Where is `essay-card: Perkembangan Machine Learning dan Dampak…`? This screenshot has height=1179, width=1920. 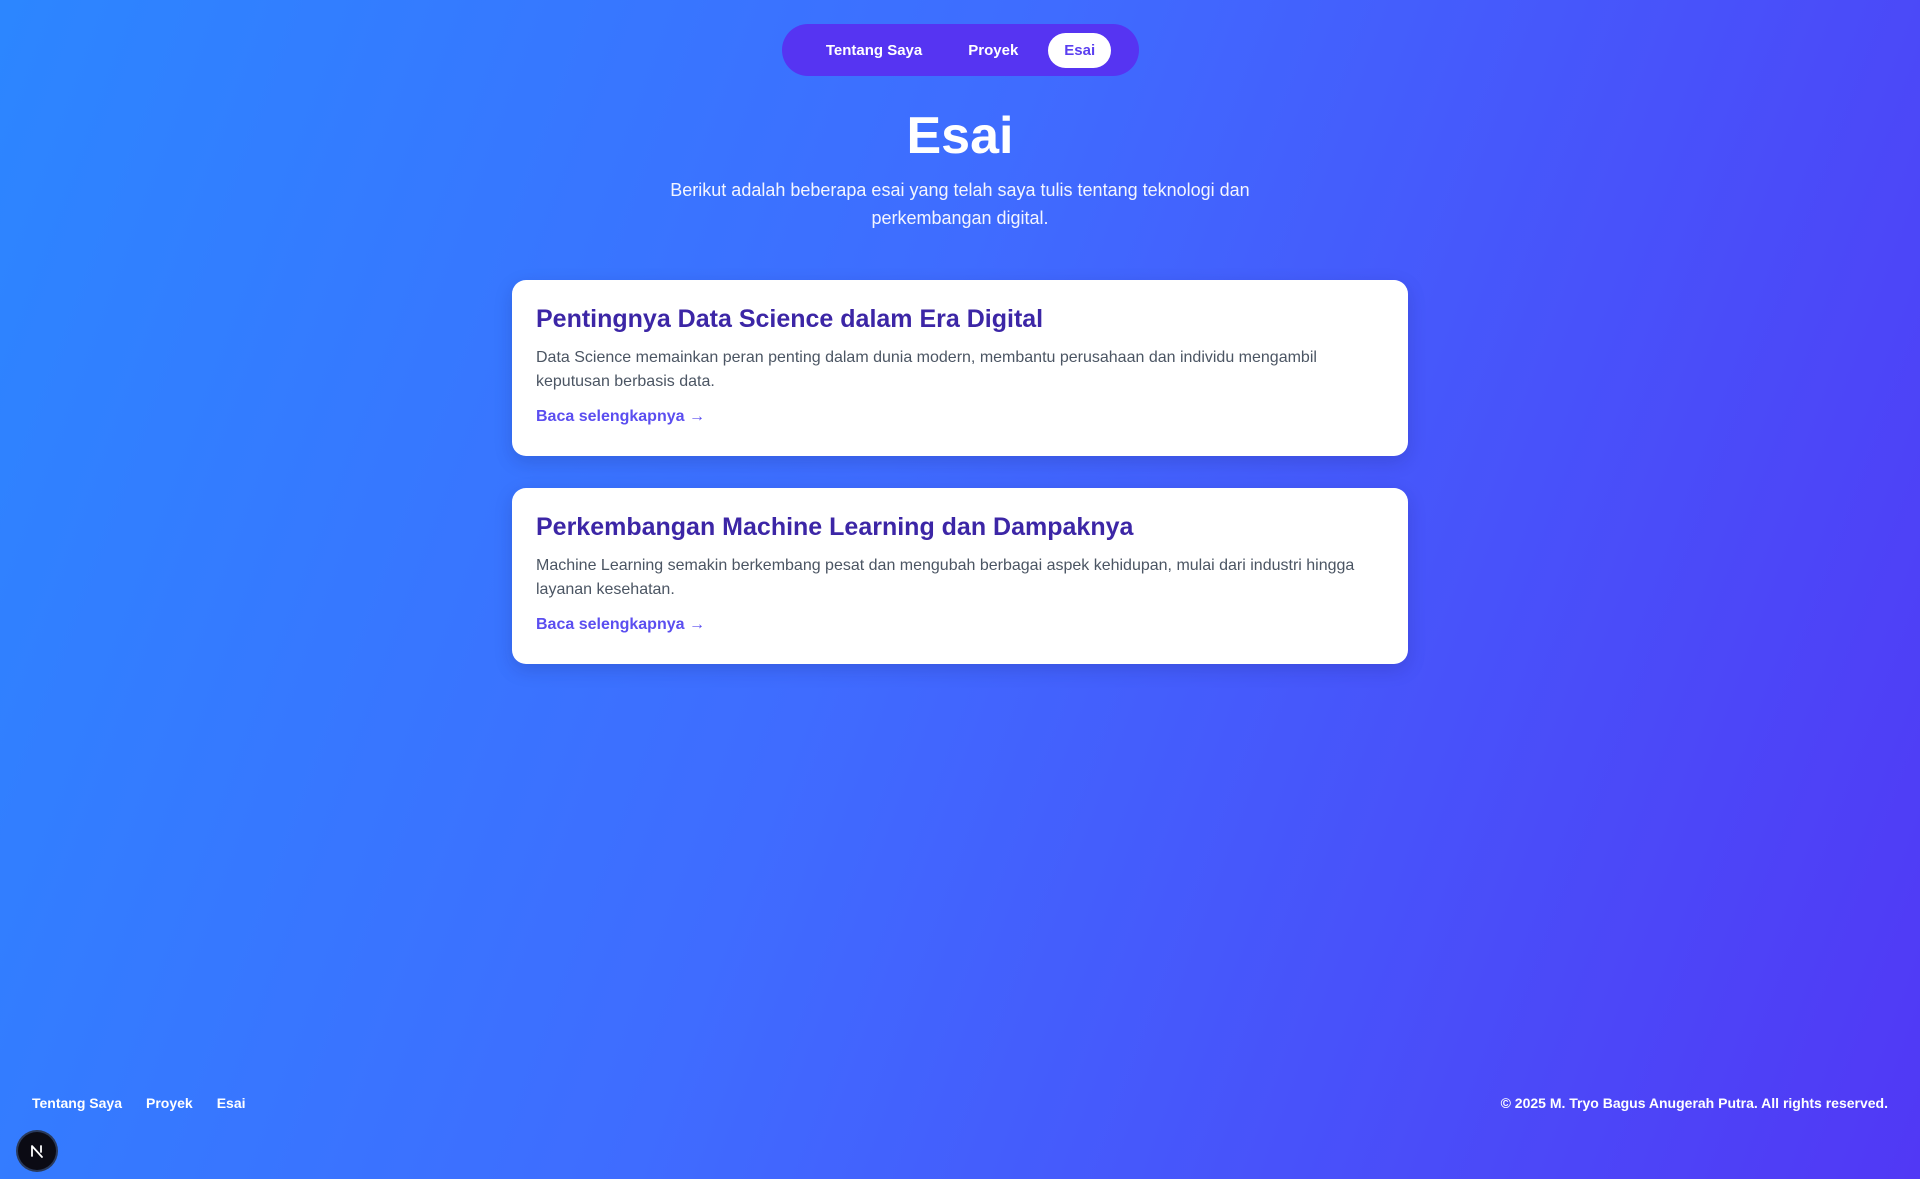
essay-card: Perkembangan Machine Learning dan Dampak… is located at coordinates (960, 576).